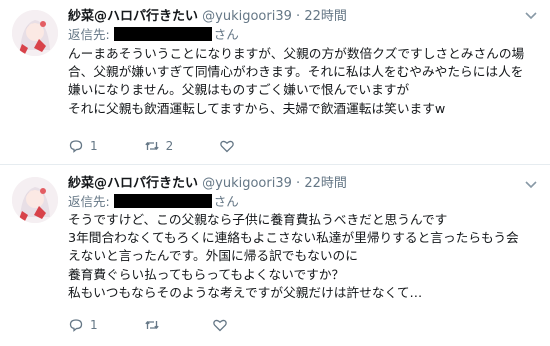 The image size is (550, 346). I want to click on retweet-count: 2, so click(169, 146).